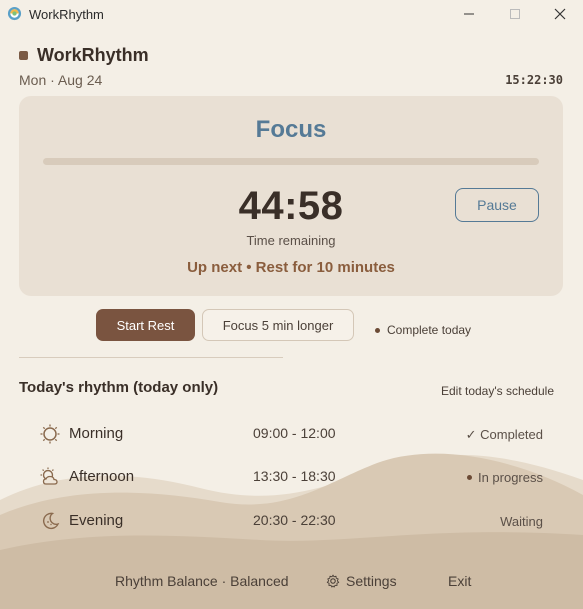 This screenshot has width=583, height=609. I want to click on rhythm-row-status-in-progress: In progress, so click(504, 477).